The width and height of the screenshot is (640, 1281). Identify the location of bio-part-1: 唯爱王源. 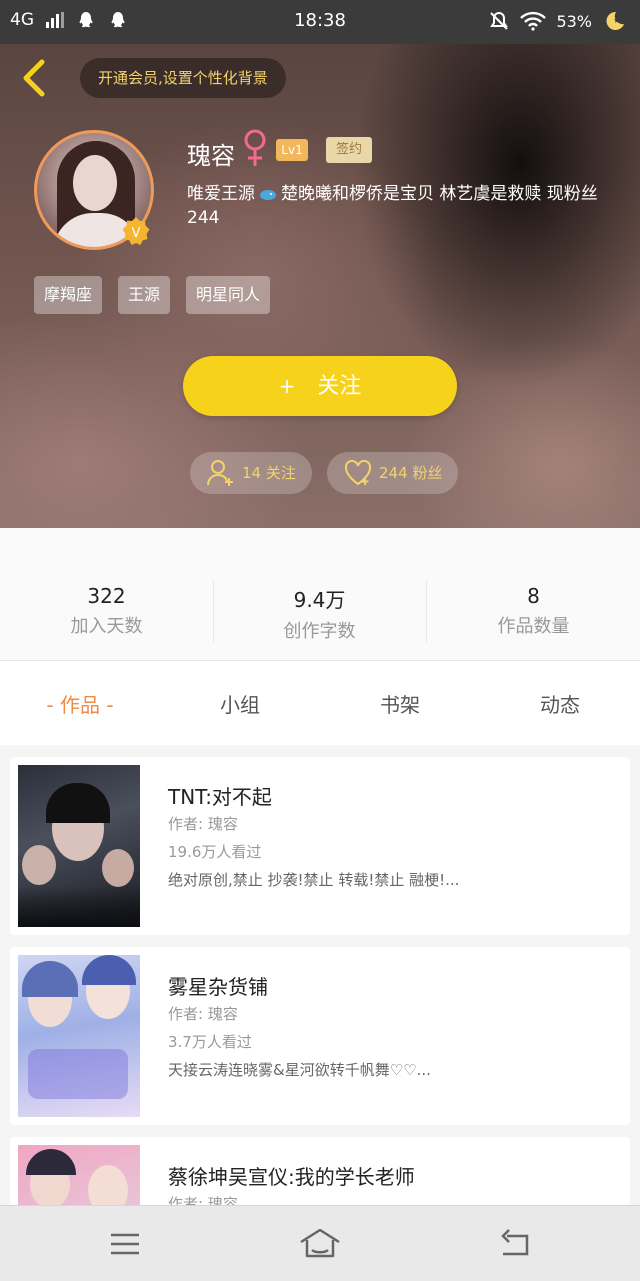
(221, 194).